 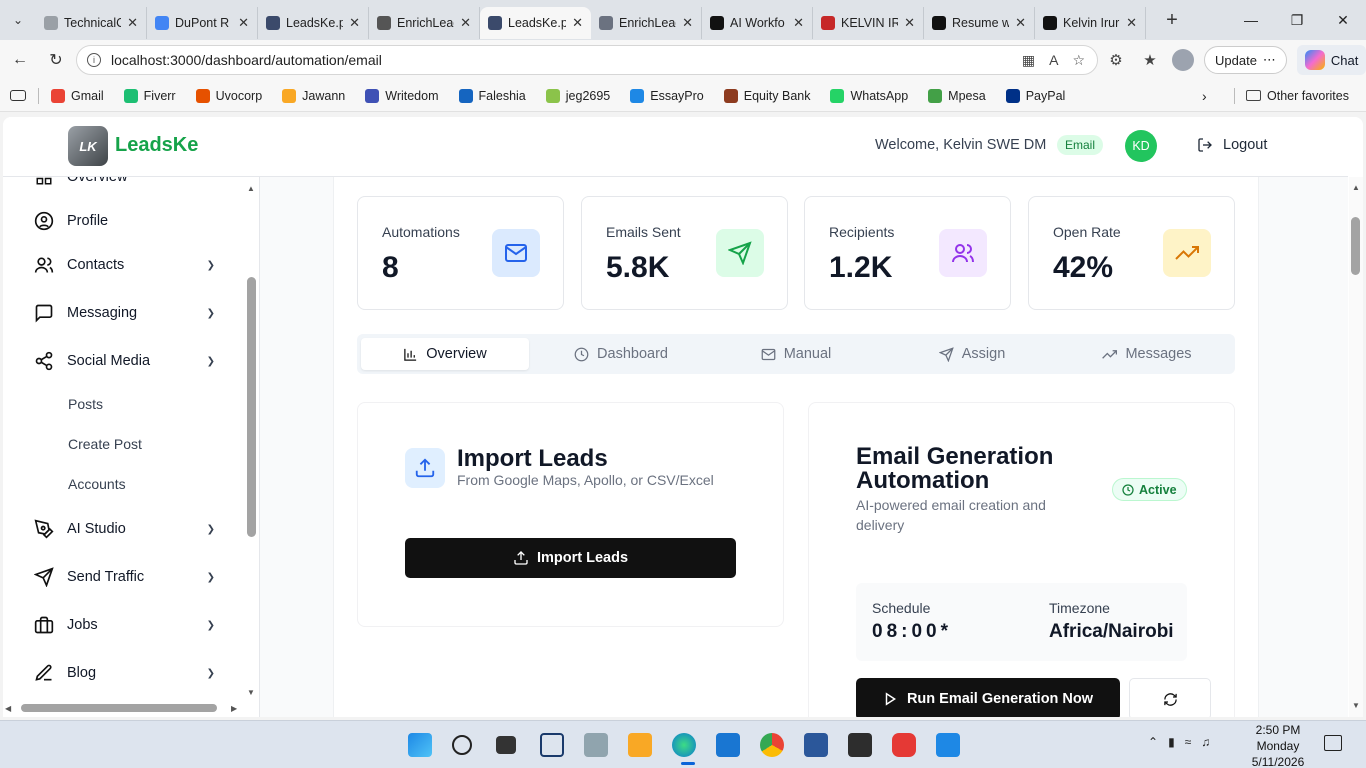 I want to click on scroll-left-arrow-icon: ◀, so click(x=8, y=708).